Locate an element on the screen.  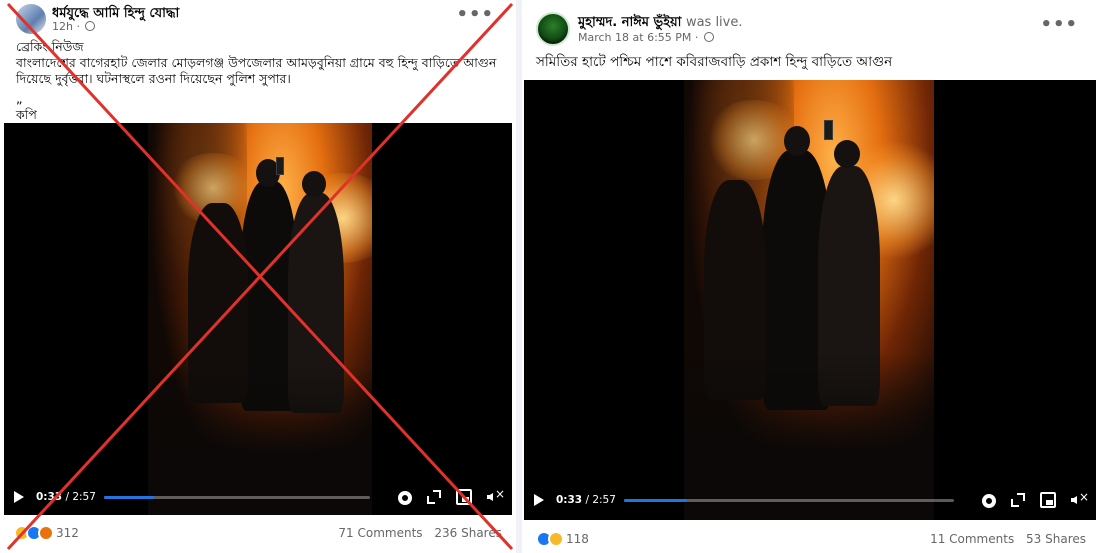
time-label: March 18 at 6:55 PM is located at coordinates (634, 37).